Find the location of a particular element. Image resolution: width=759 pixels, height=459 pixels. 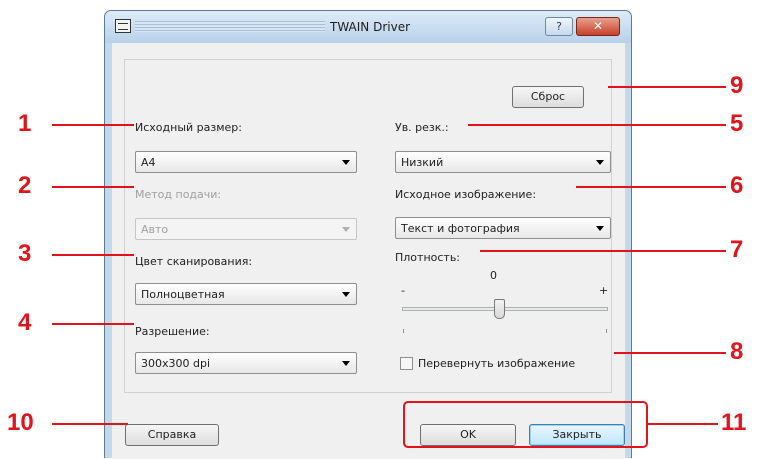

title-bar: TWAIN Driver ? ✕ is located at coordinates (368, 27).